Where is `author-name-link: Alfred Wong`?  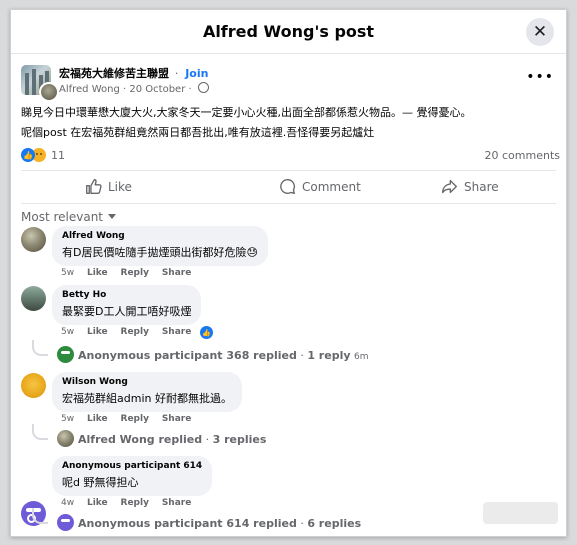 author-name-link: Alfred Wong is located at coordinates (89, 89).